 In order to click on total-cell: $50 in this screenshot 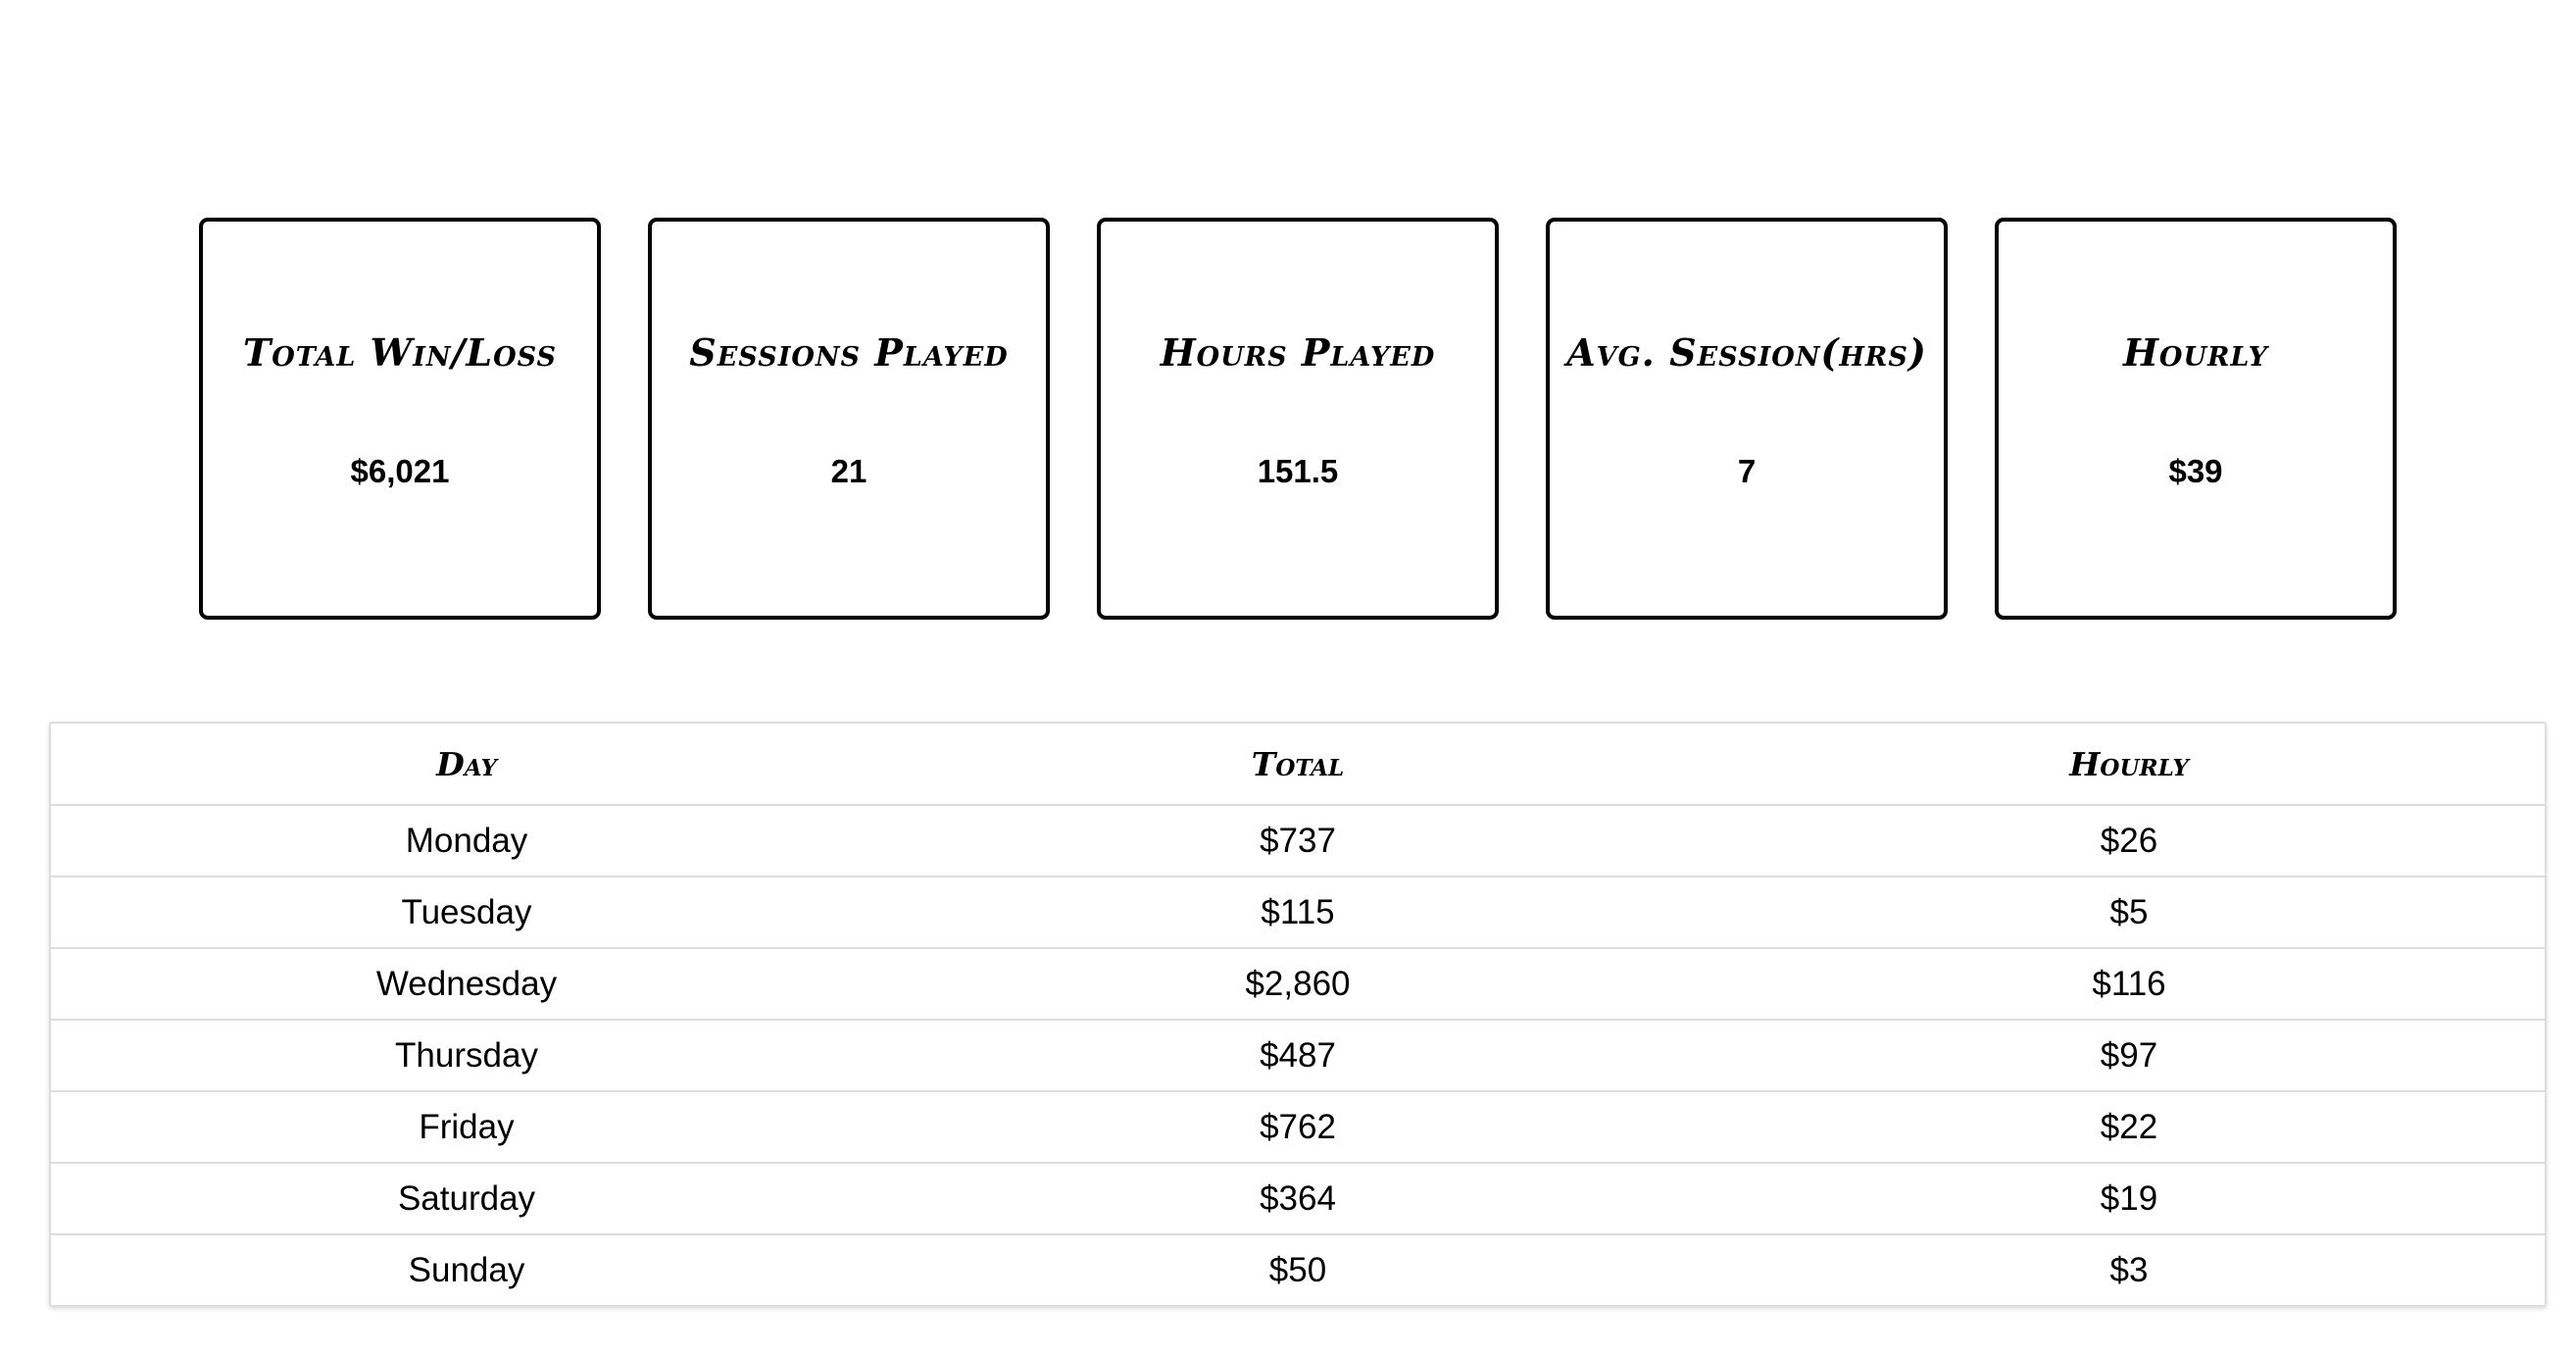, I will do `click(1297, 1270)`.